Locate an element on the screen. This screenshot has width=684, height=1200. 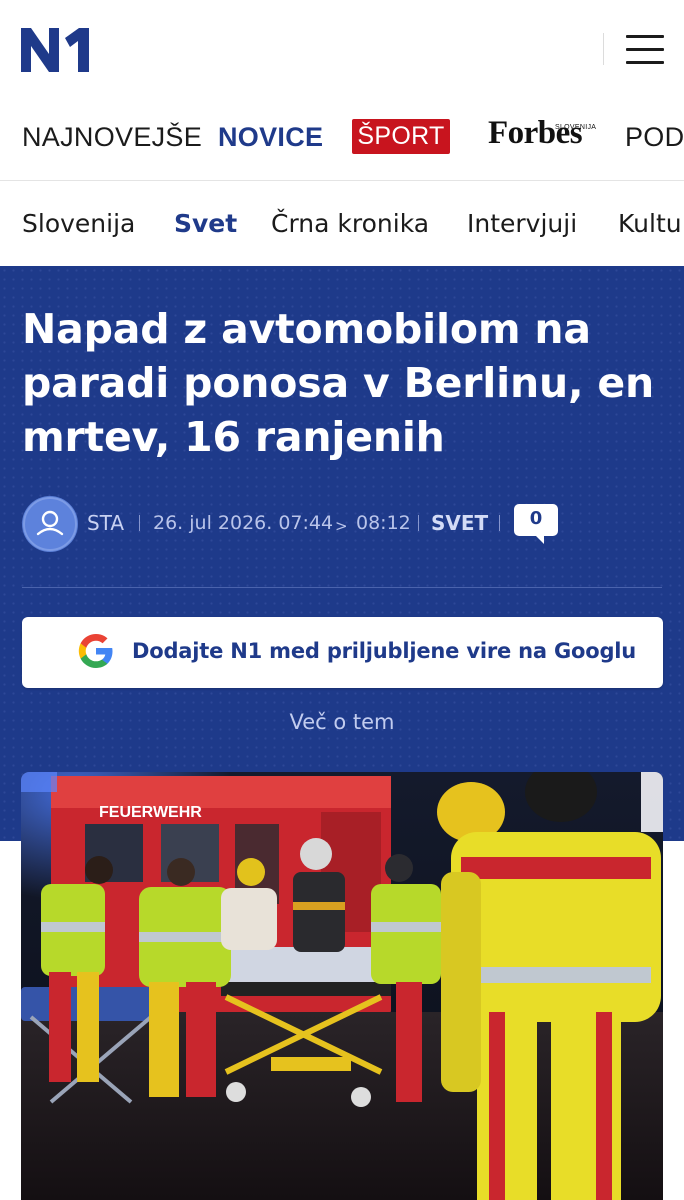
svg-text: FEUERWEHR is located at coordinates (150, 812).